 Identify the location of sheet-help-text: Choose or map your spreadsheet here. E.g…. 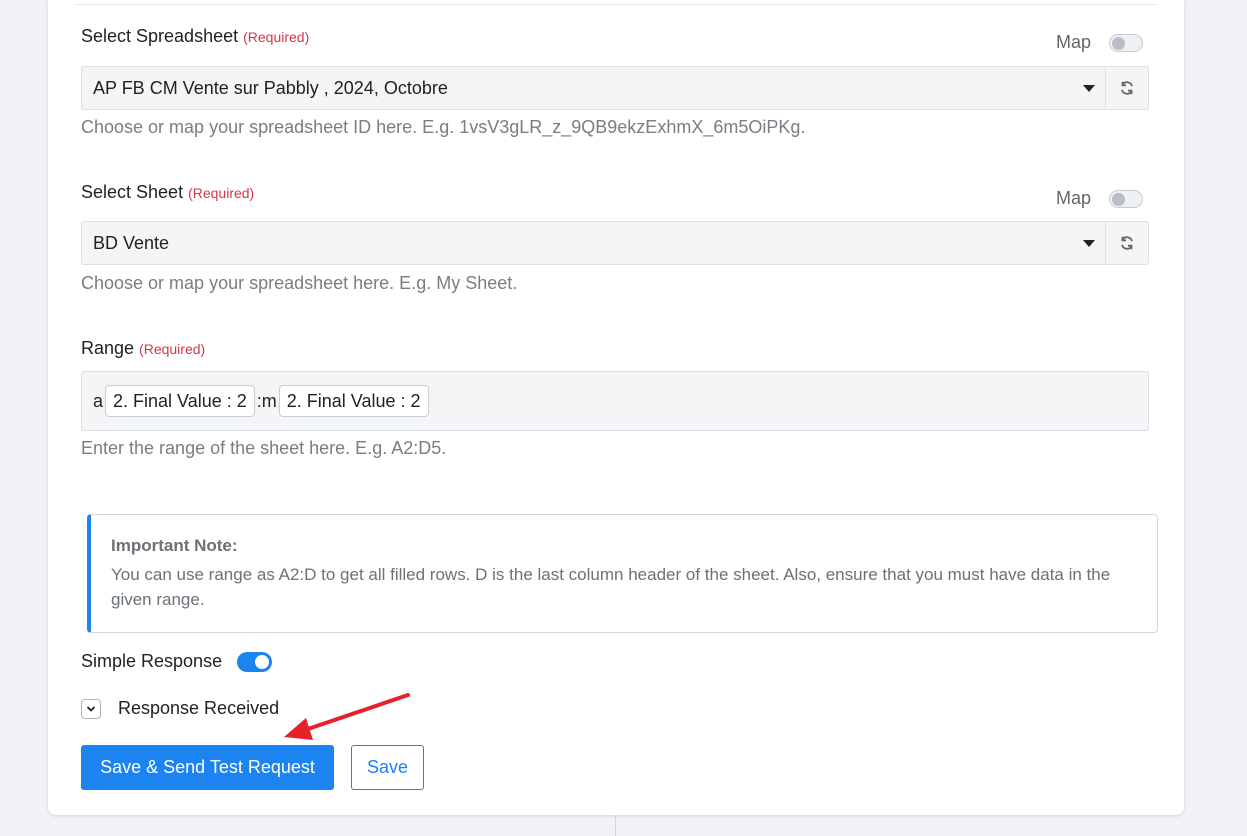
(299, 283).